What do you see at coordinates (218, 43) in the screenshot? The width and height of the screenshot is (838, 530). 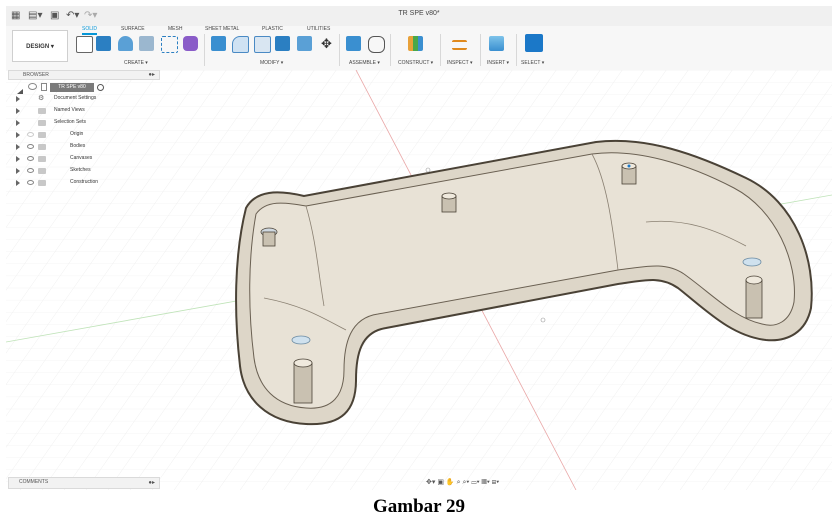 I see `press-pull-icon` at bounding box center [218, 43].